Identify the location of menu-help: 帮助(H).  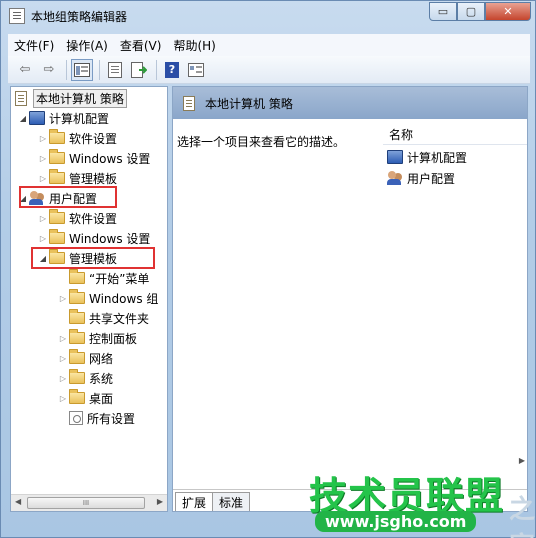
(194, 45).